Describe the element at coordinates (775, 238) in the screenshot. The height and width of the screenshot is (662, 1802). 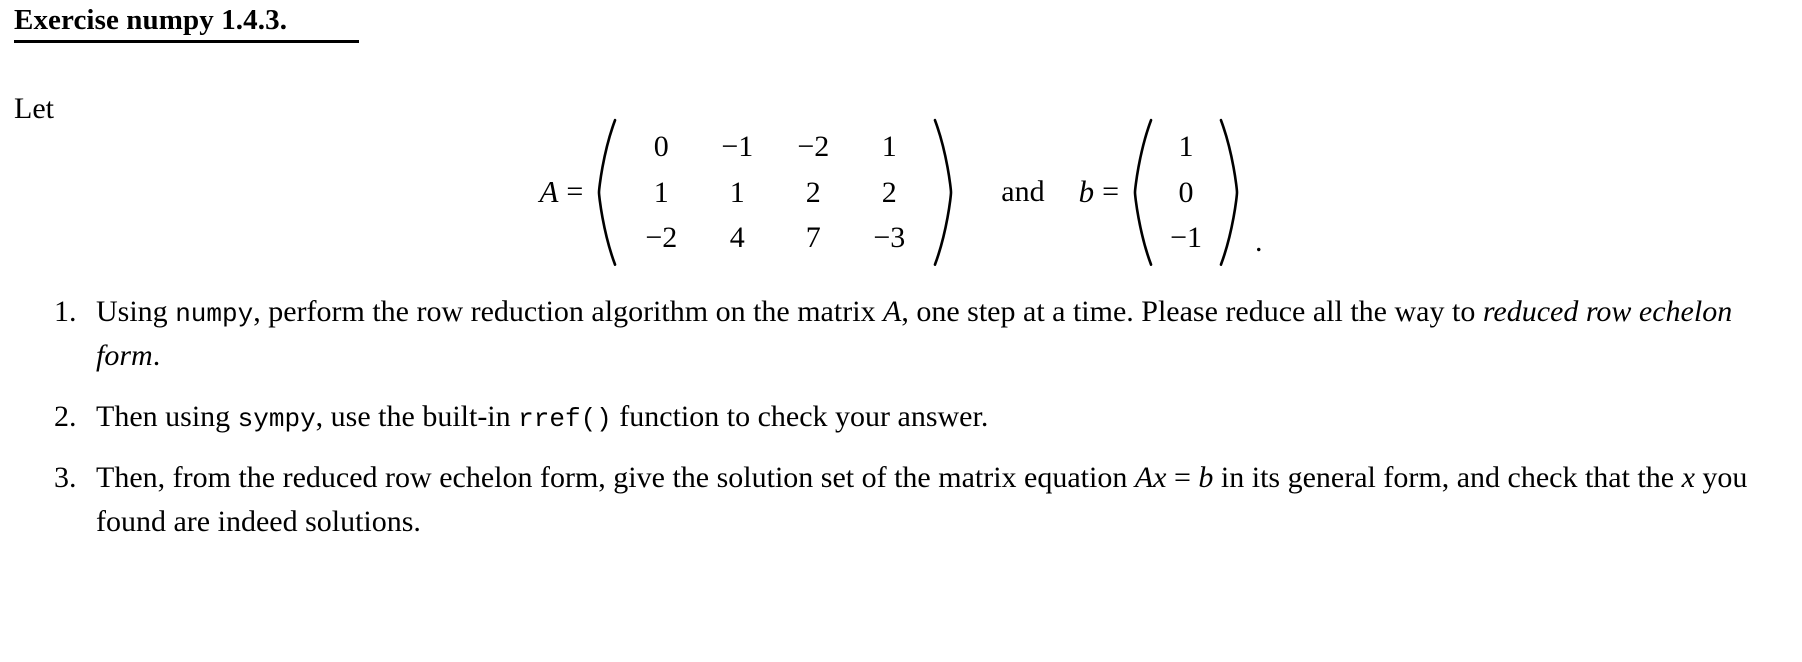
I see `table-row: −2 4 7 −3` at that location.